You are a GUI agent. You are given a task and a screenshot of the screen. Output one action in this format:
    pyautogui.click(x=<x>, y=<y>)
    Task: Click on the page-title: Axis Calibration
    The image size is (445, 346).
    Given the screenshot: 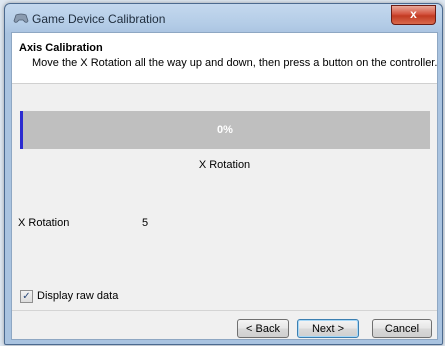 What is the action you would take?
    pyautogui.click(x=61, y=48)
    